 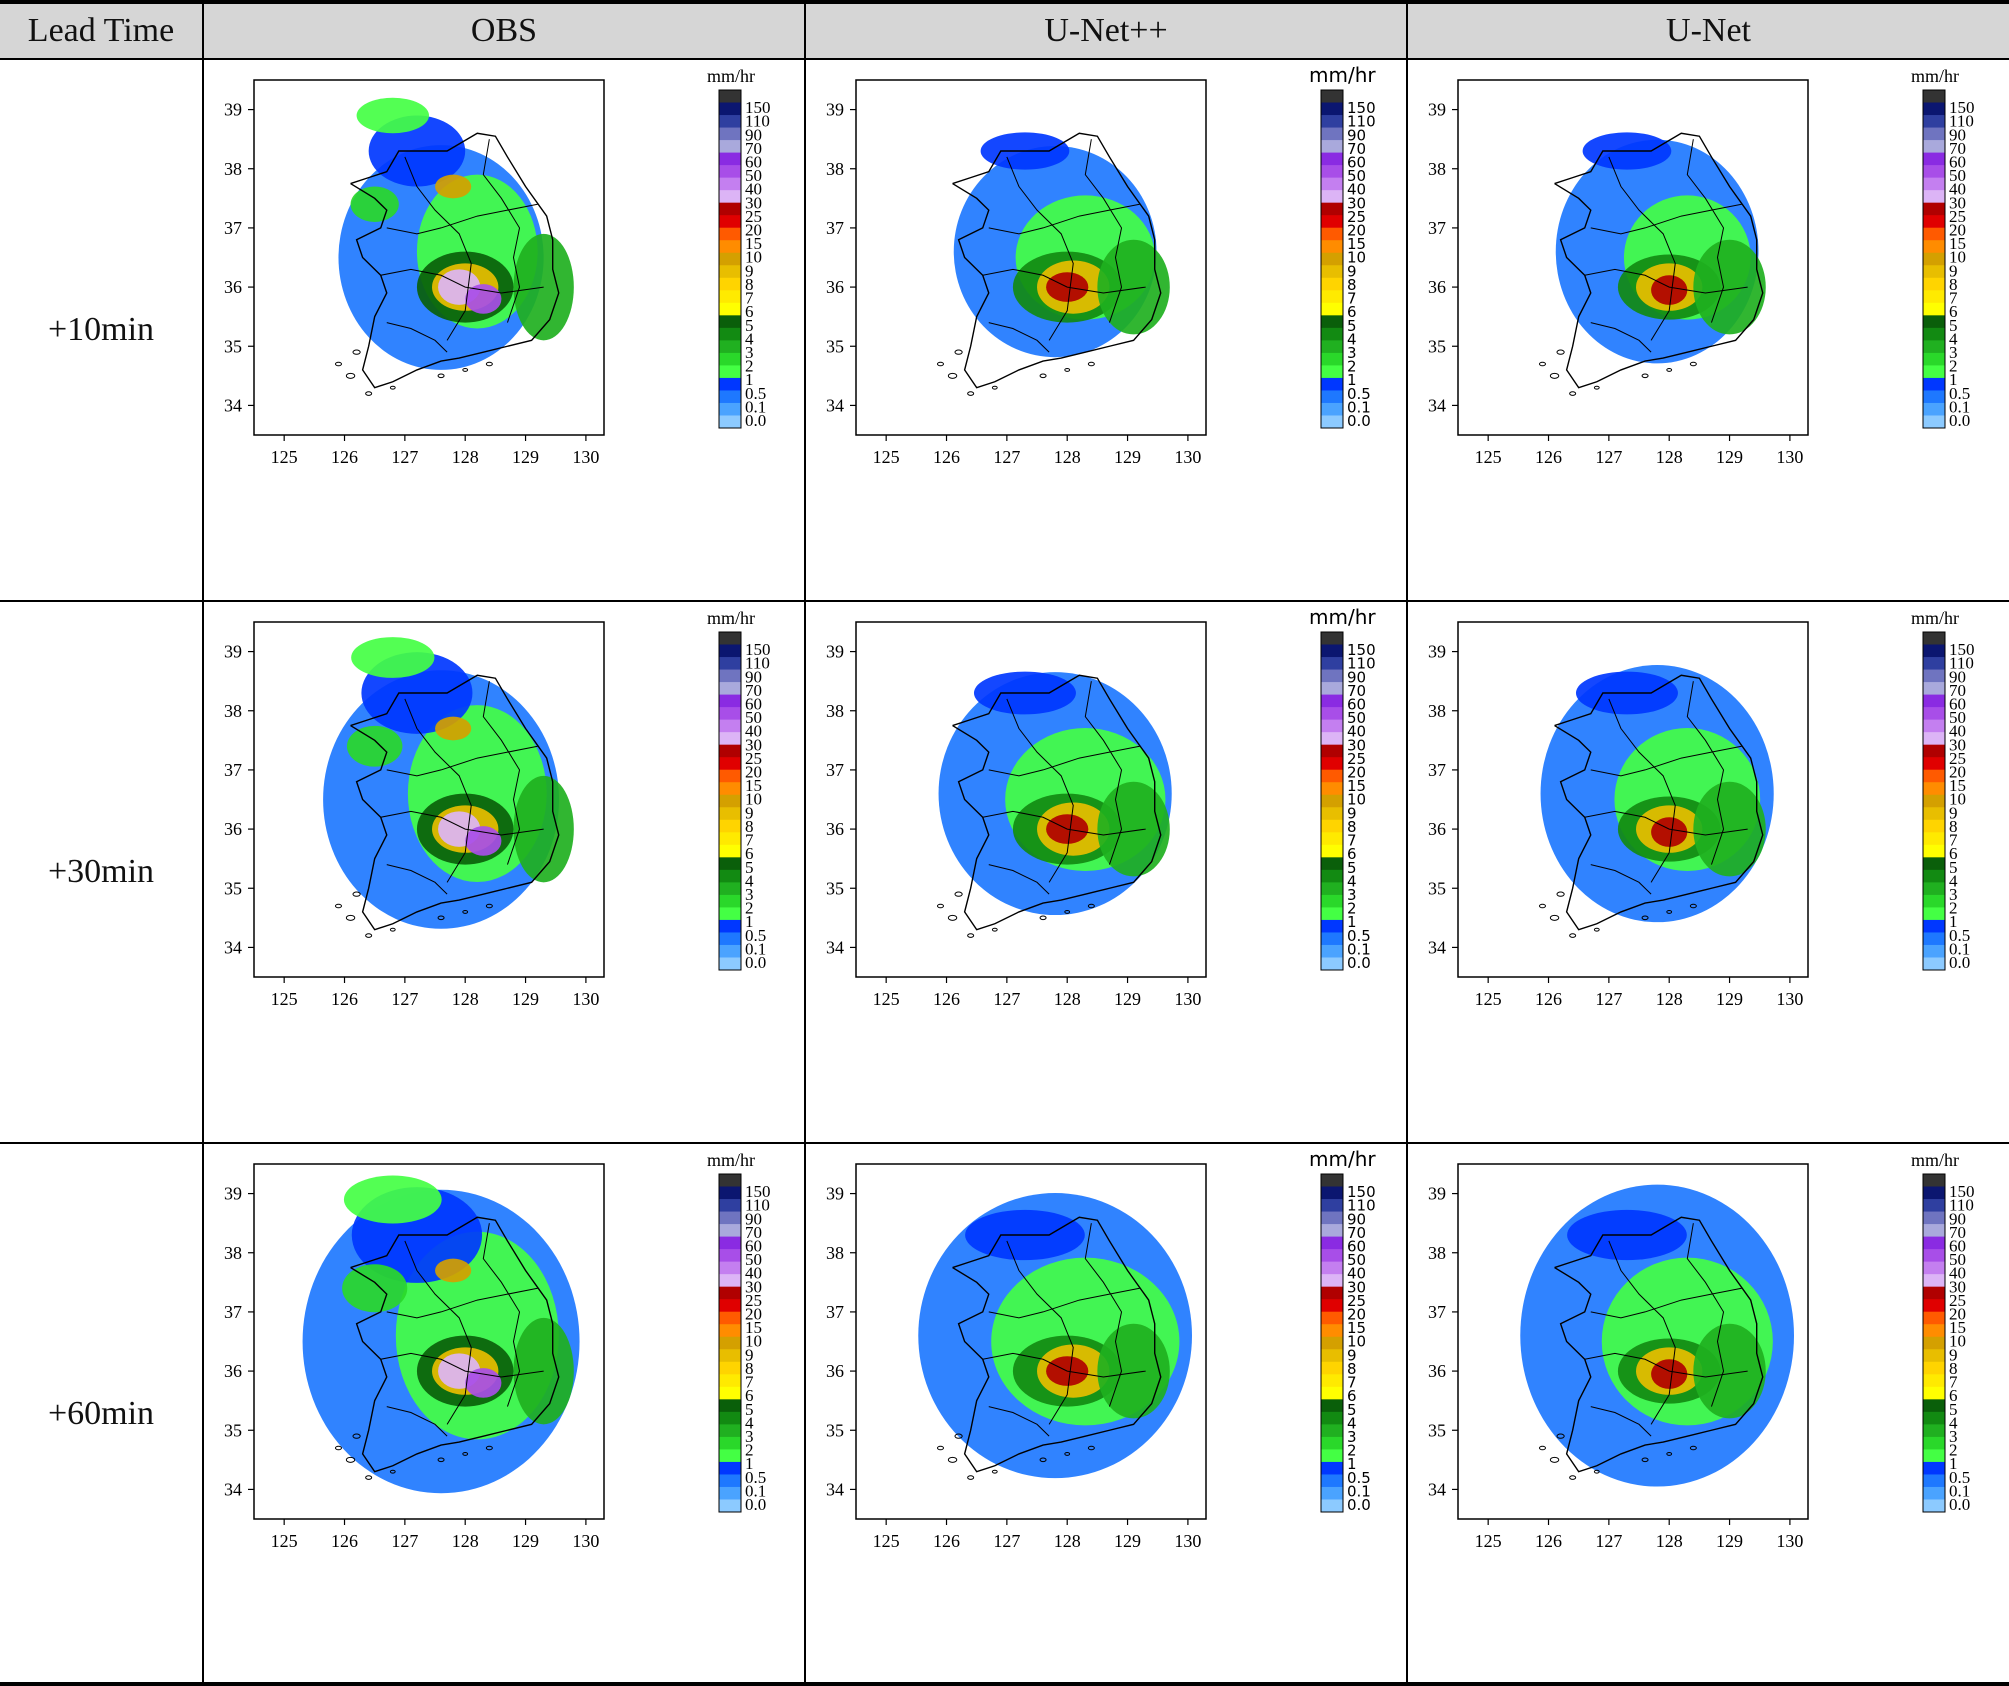 What do you see at coordinates (525, 457) in the screenshot?
I see `x-tick-label: 129` at bounding box center [525, 457].